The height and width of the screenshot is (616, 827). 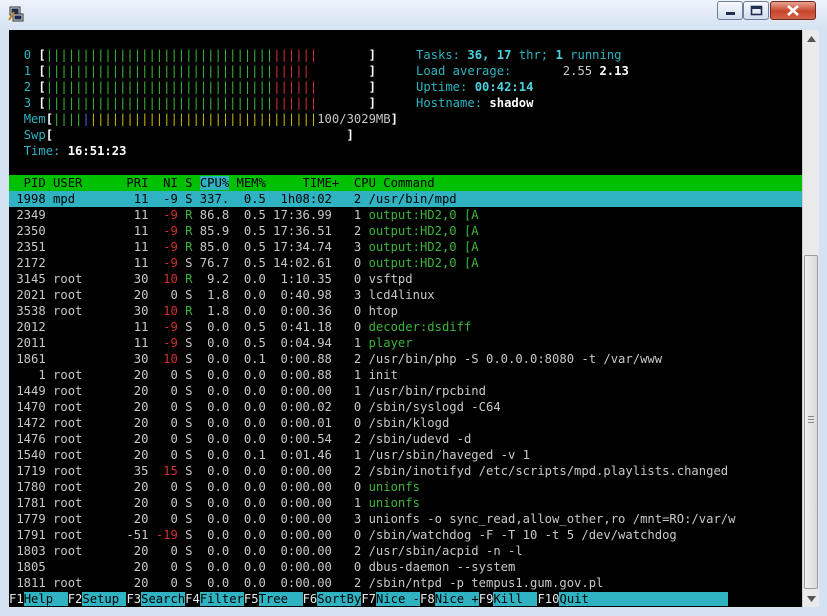 What do you see at coordinates (298, 455) in the screenshot?
I see `time-cell: 0:01.46` at bounding box center [298, 455].